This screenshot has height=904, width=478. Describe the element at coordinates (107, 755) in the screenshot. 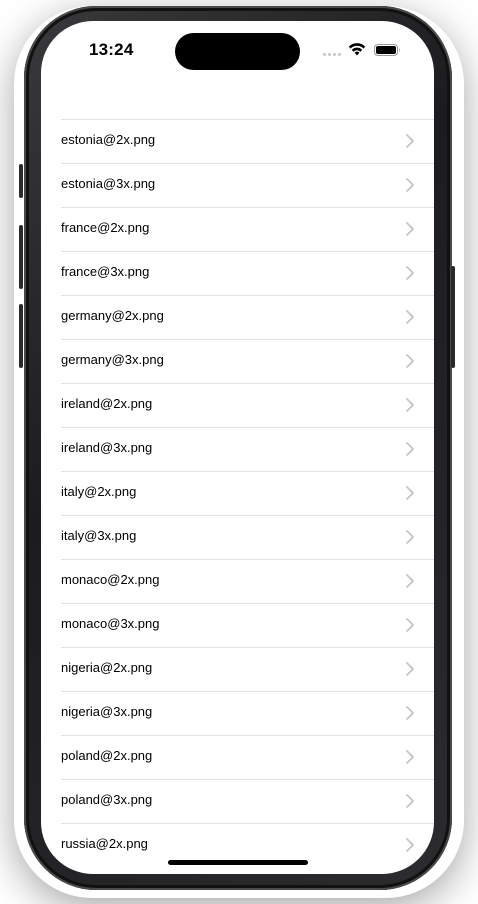

I see `file-name-label: poland@2x.png` at that location.